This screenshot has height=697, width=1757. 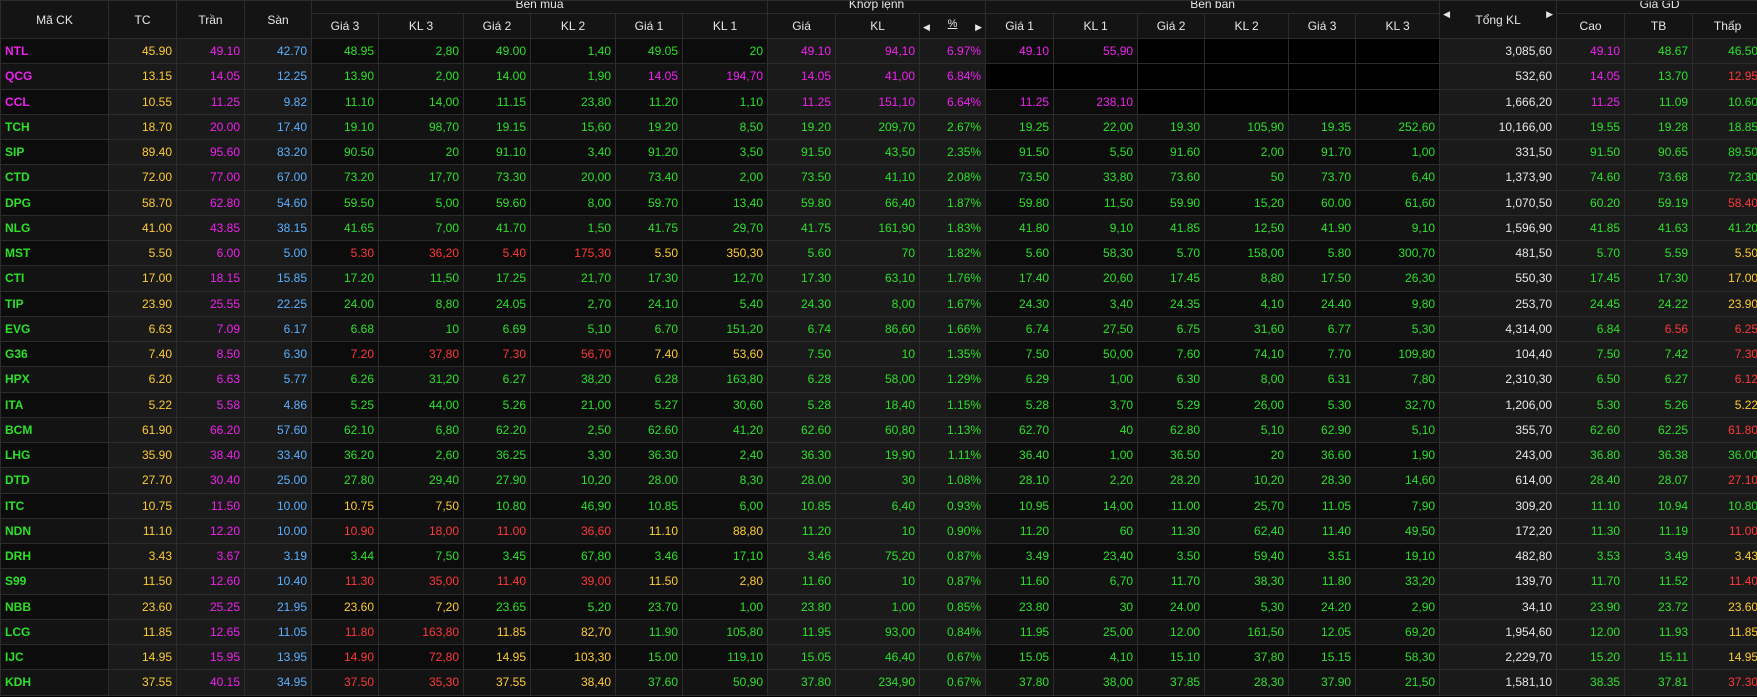 I want to click on cell-symbol: SIP, so click(x=54, y=152).